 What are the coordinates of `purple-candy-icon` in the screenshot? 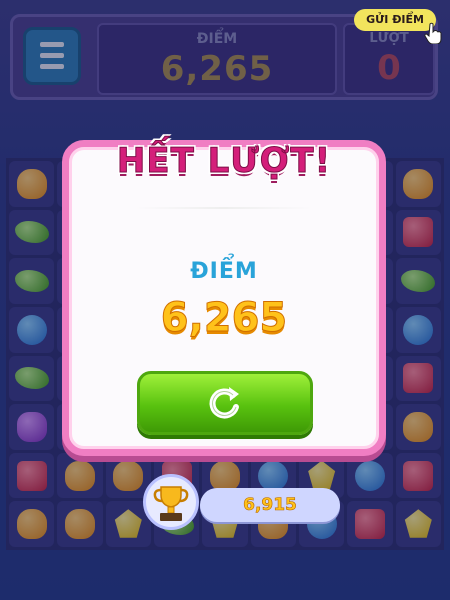 It's located at (31, 426).